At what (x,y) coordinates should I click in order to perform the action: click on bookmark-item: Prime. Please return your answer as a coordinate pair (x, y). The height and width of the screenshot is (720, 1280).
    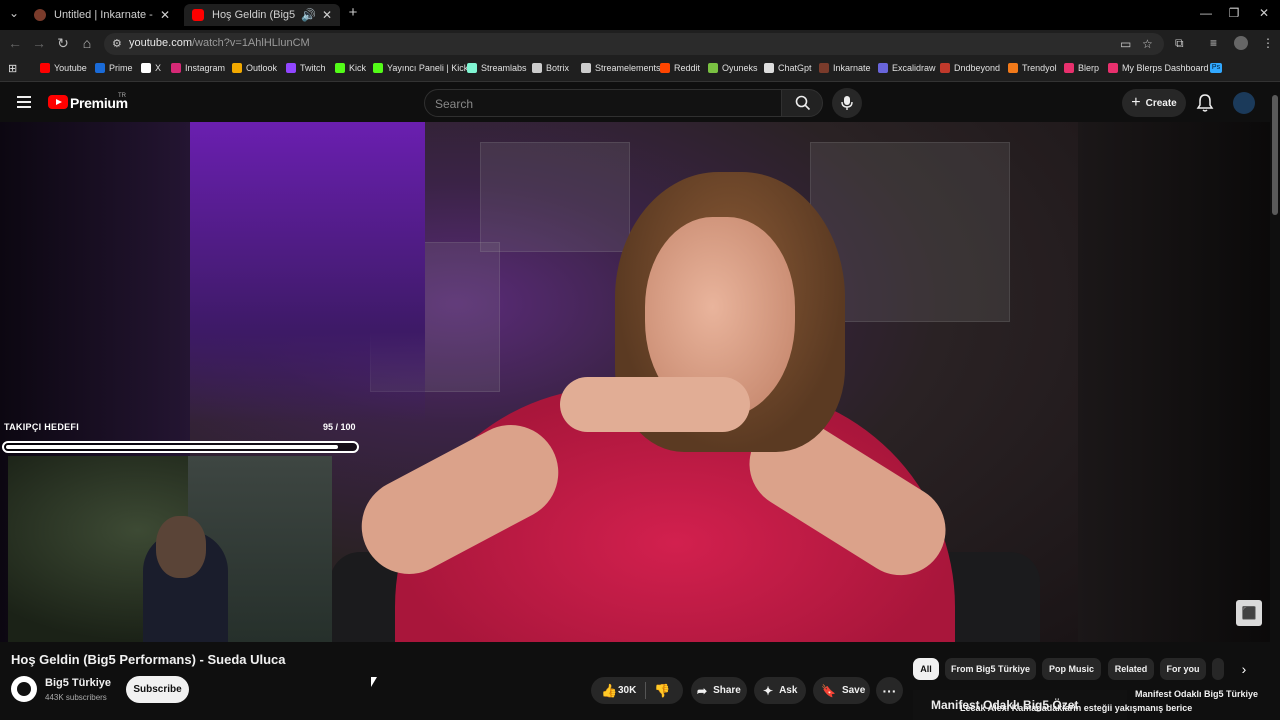
    Looking at the image, I should click on (114, 68).